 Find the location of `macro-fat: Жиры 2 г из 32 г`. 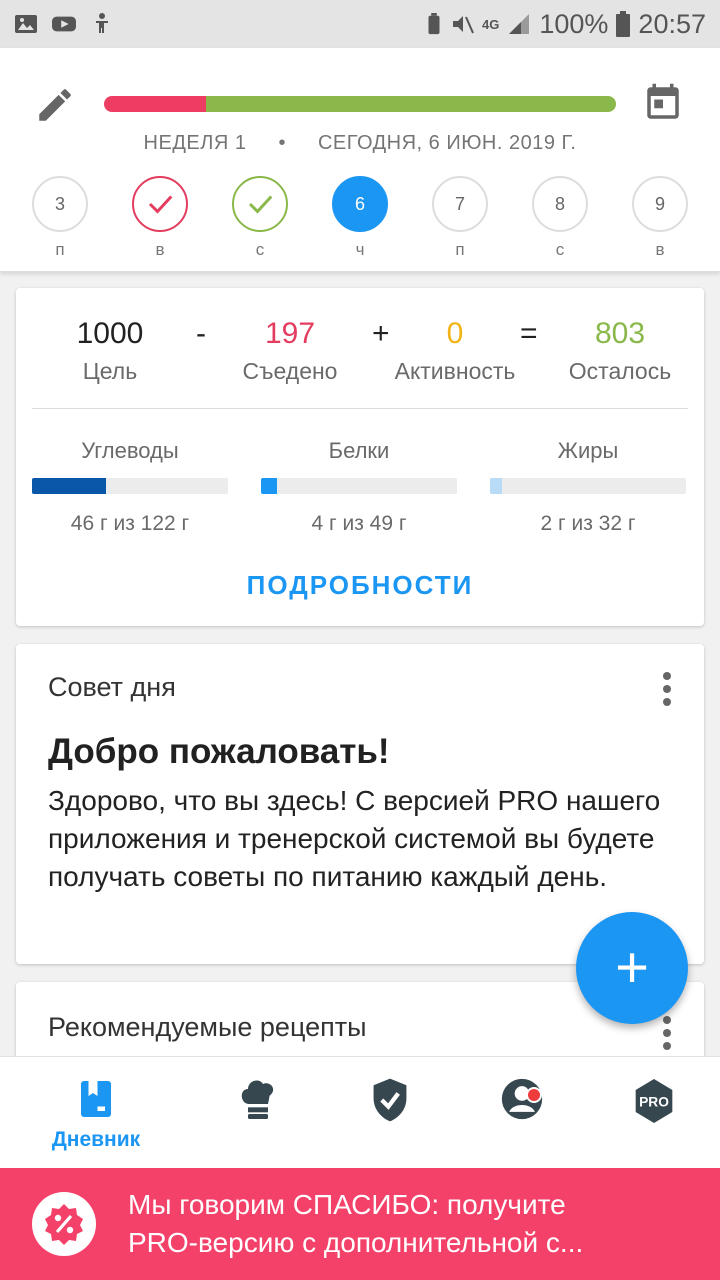

macro-fat: Жиры 2 г из 32 г is located at coordinates (588, 487).